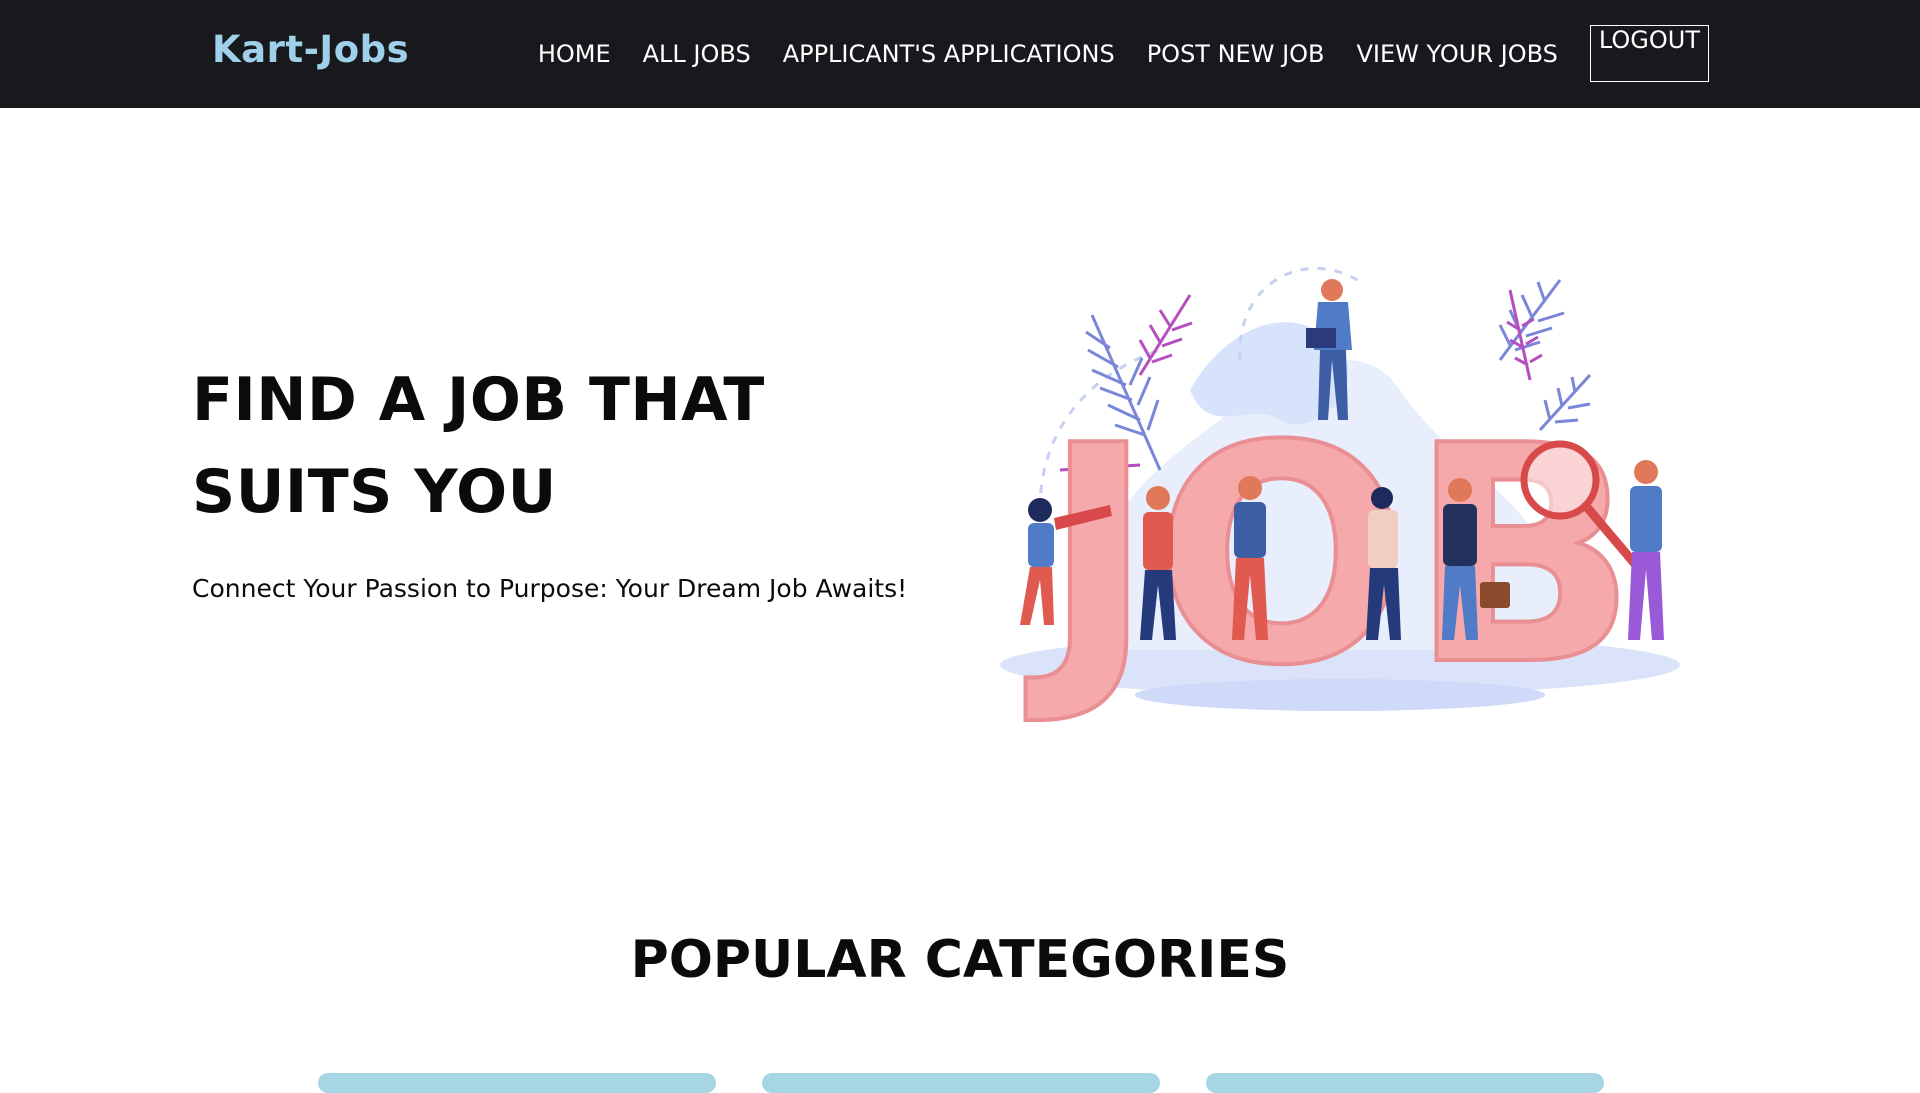 This screenshot has width=1920, height=1093. I want to click on logout-button: LOGOUT, so click(1649, 53).